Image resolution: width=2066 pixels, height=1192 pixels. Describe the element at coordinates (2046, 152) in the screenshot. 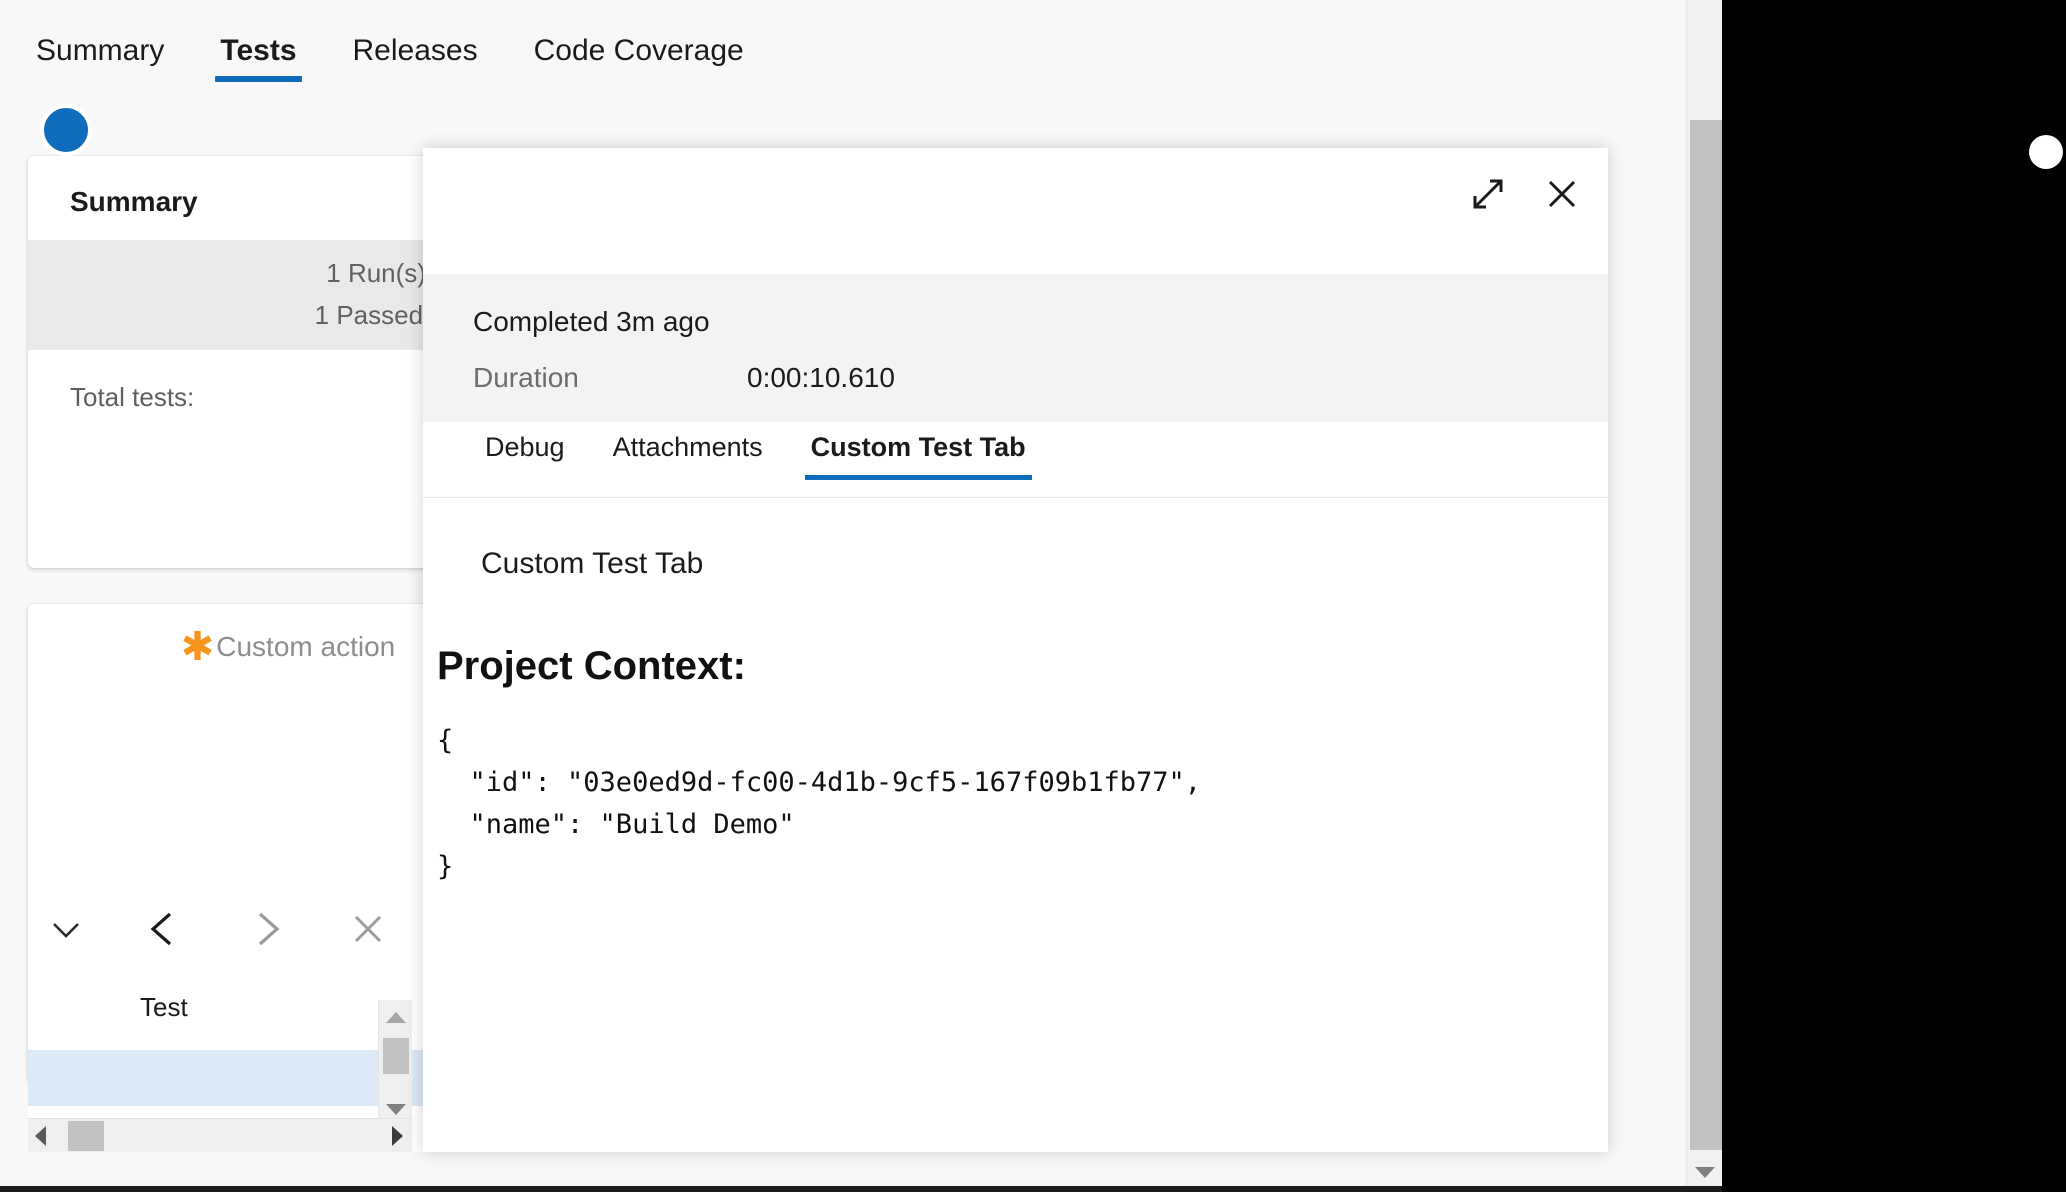

I see `cursor-indicator` at that location.